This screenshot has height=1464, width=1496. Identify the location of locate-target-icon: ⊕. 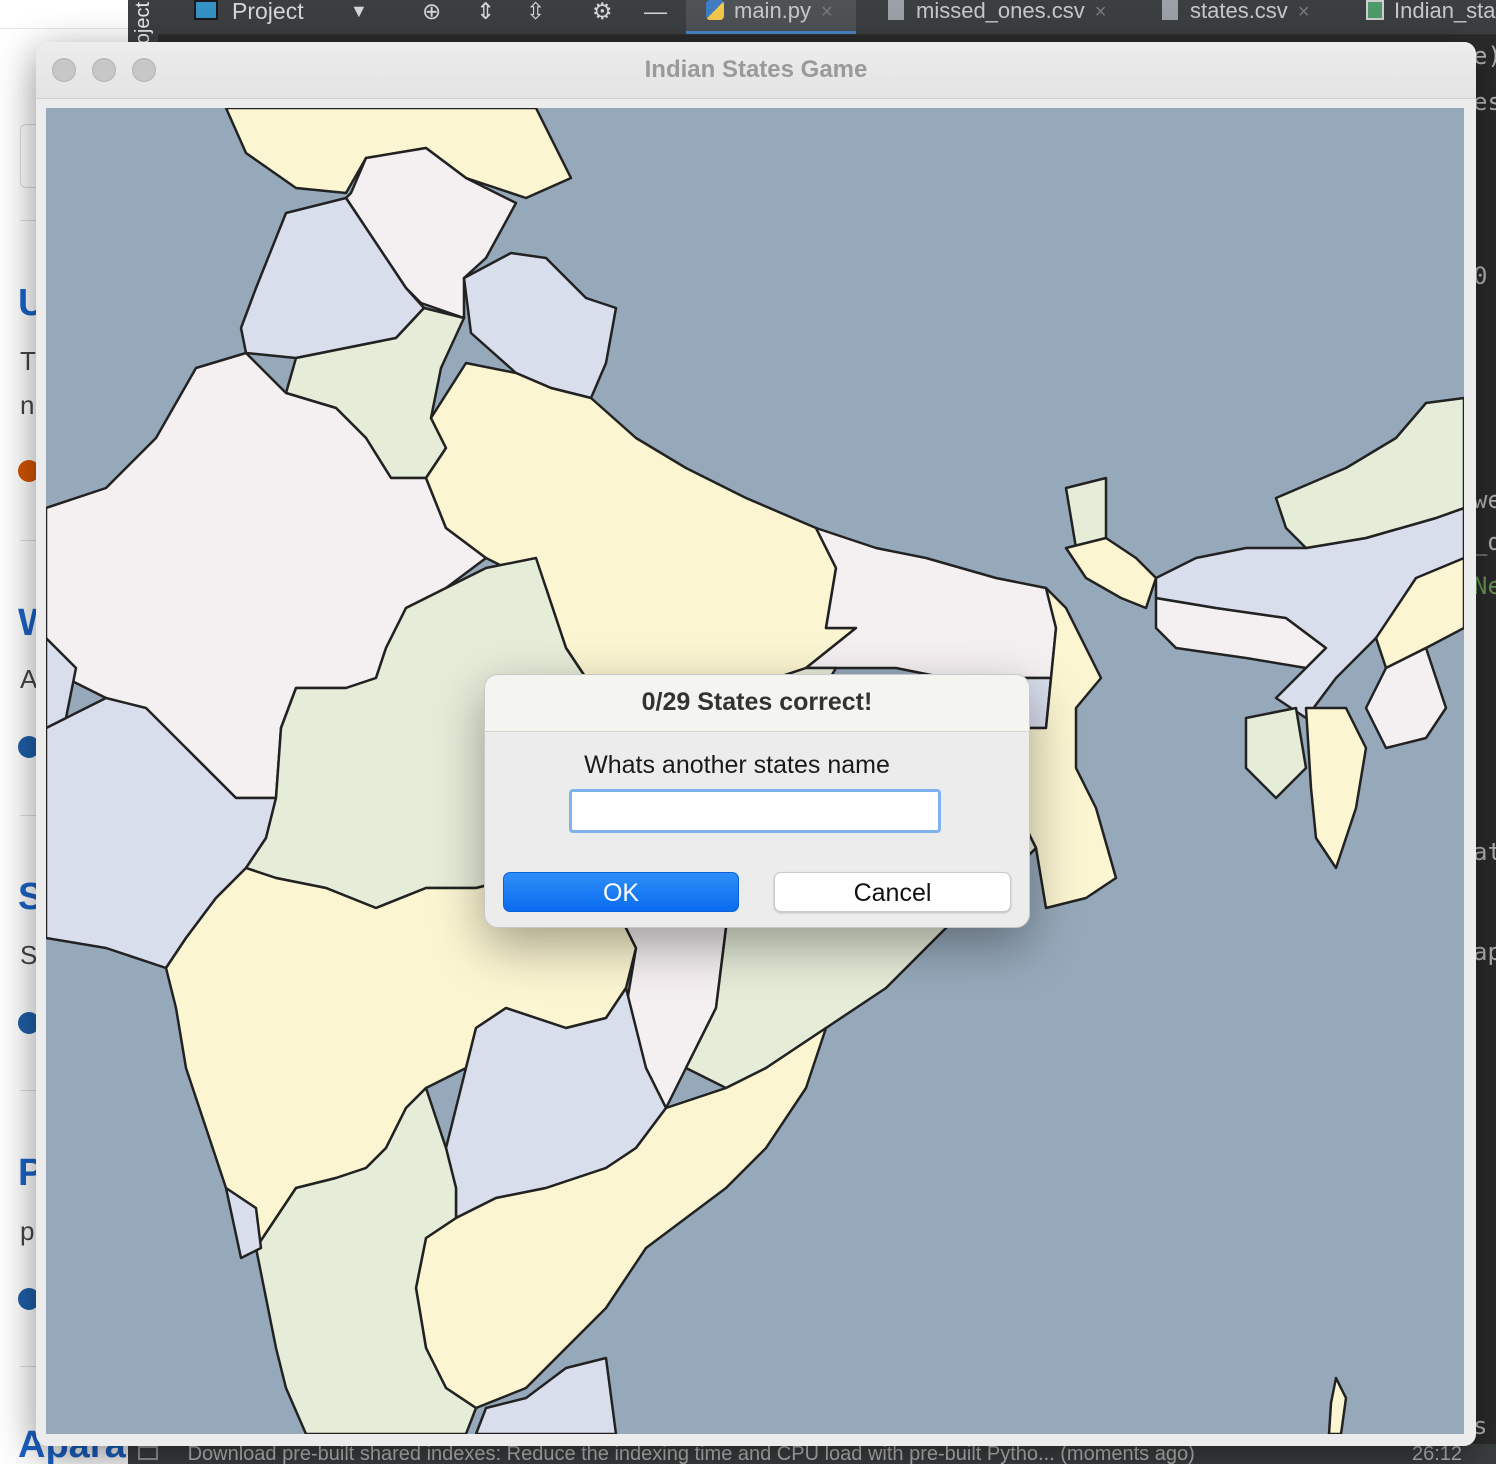
(431, 13).